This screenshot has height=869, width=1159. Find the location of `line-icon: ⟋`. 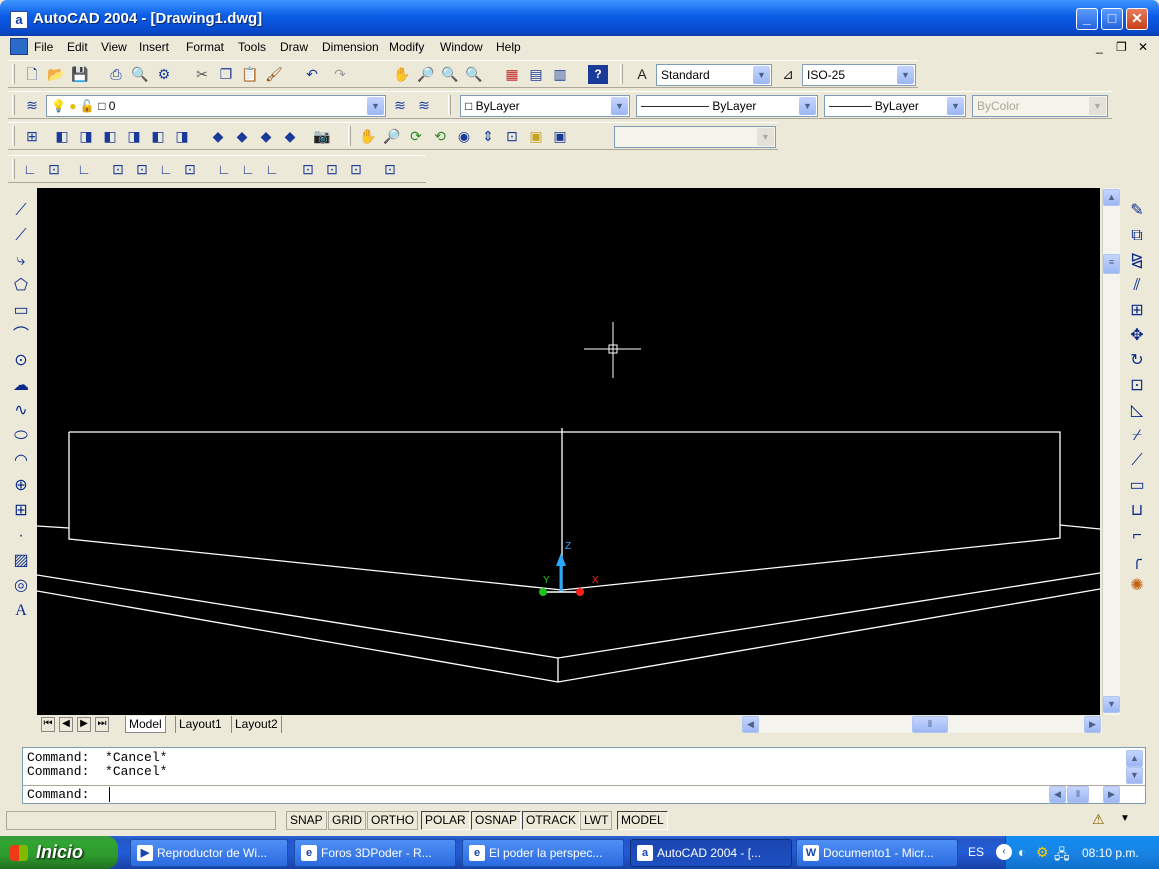

line-icon: ⟋ is located at coordinates (21, 211).